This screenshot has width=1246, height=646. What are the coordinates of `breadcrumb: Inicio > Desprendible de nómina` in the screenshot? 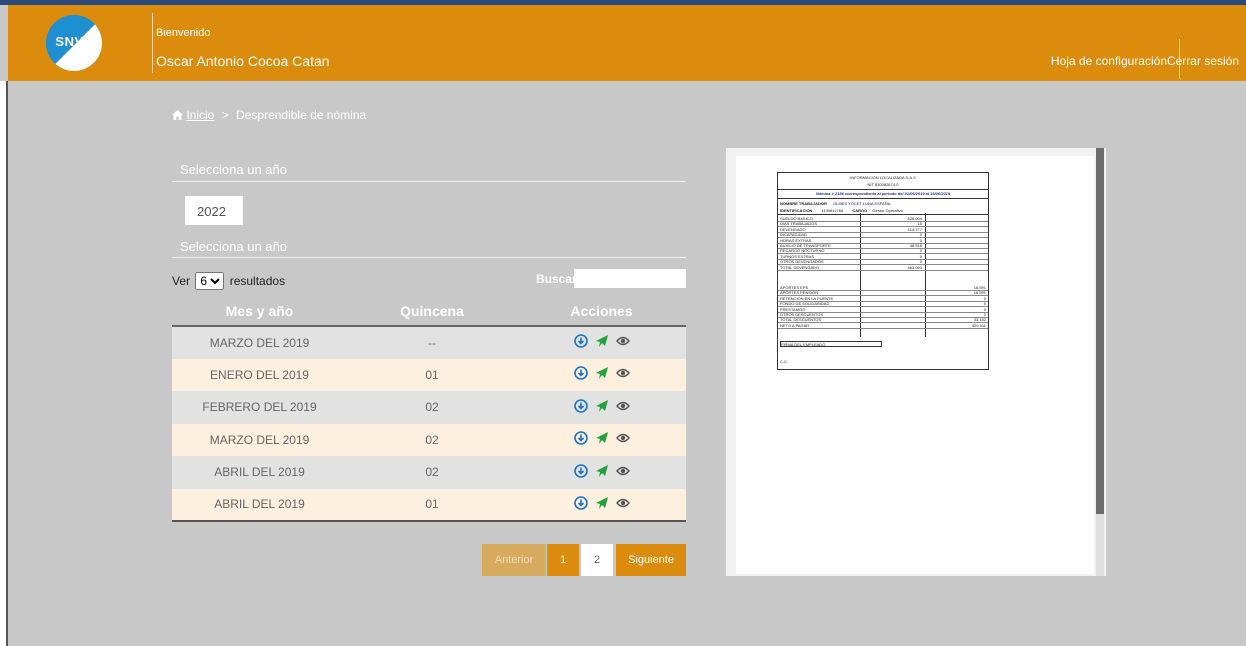 It's located at (269, 115).